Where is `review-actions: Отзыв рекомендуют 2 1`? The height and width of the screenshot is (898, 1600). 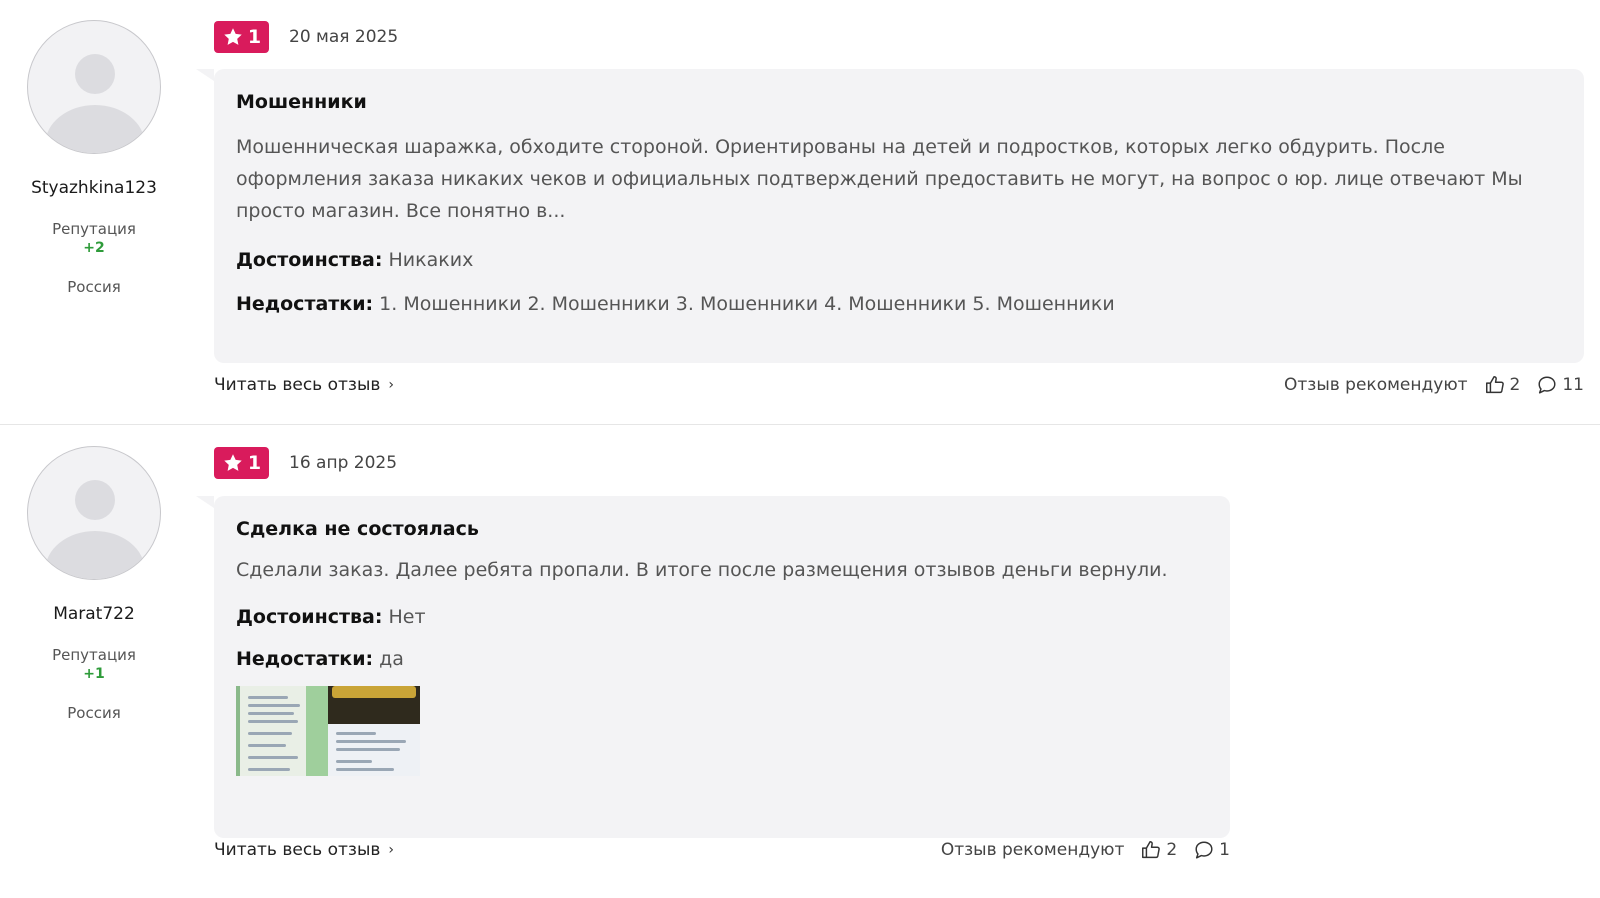 review-actions: Отзыв рекомендуют 2 1 is located at coordinates (1085, 850).